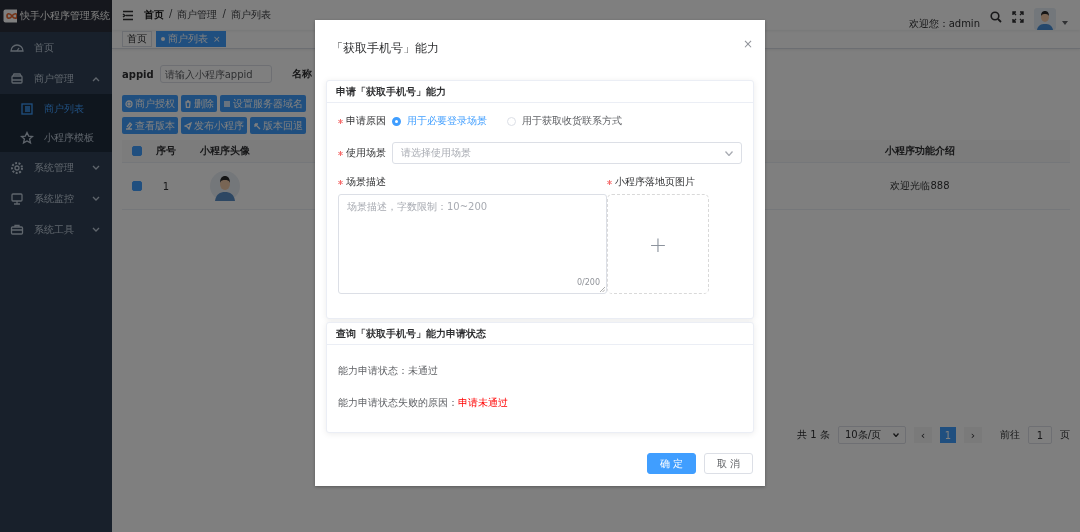 This screenshot has width=1080, height=532. I want to click on next-page-button: ›, so click(973, 435).